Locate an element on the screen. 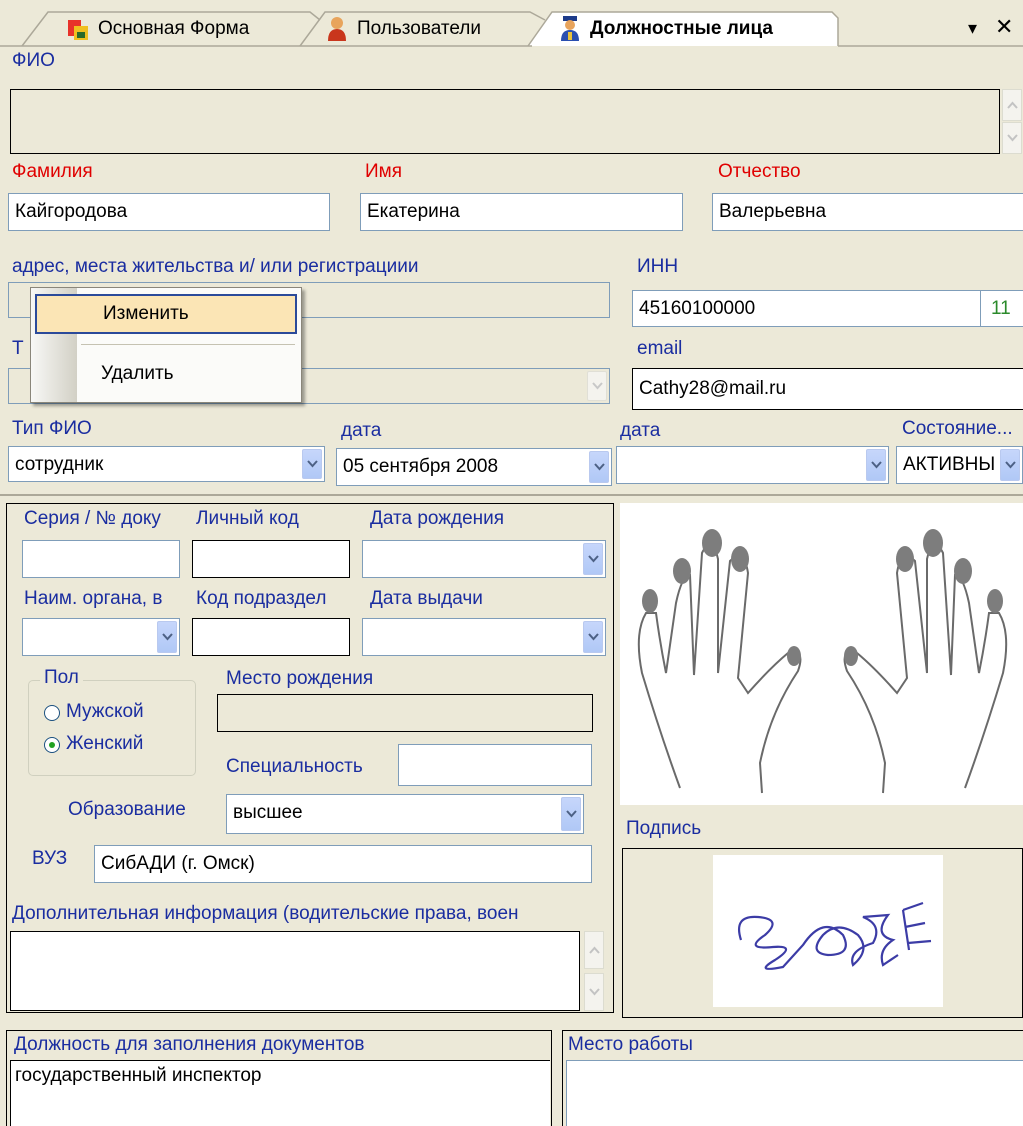 Image resolution: width=1023 pixels, height=1126 pixels. specialty-label: Специальность is located at coordinates (294, 766).